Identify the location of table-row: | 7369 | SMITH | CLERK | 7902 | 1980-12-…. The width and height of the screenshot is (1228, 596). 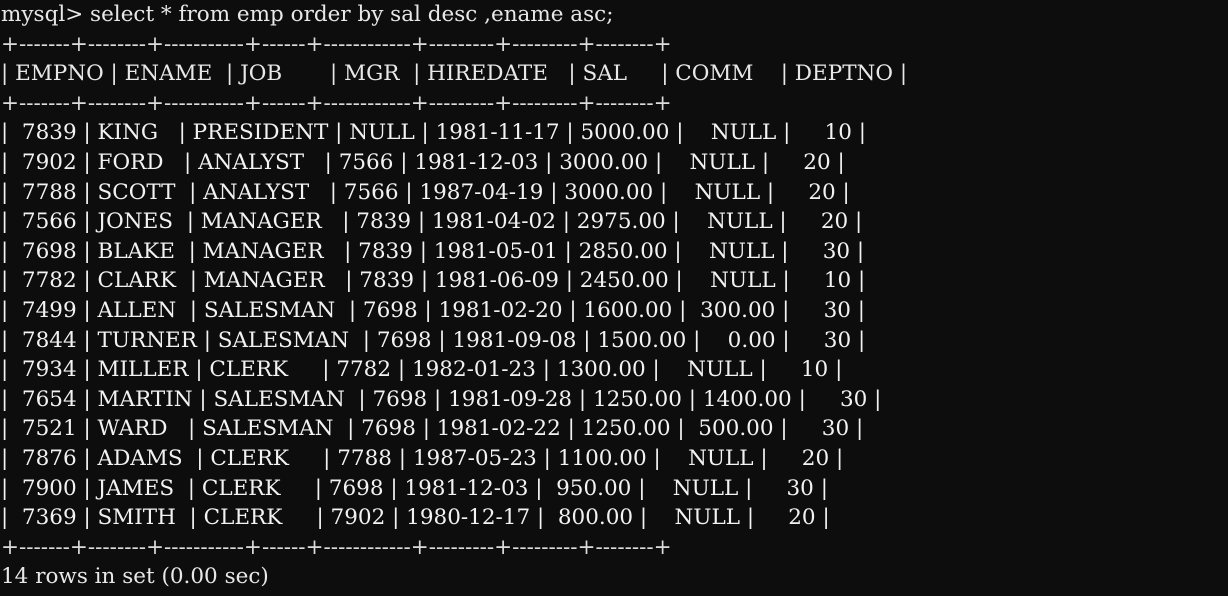
(415, 518).